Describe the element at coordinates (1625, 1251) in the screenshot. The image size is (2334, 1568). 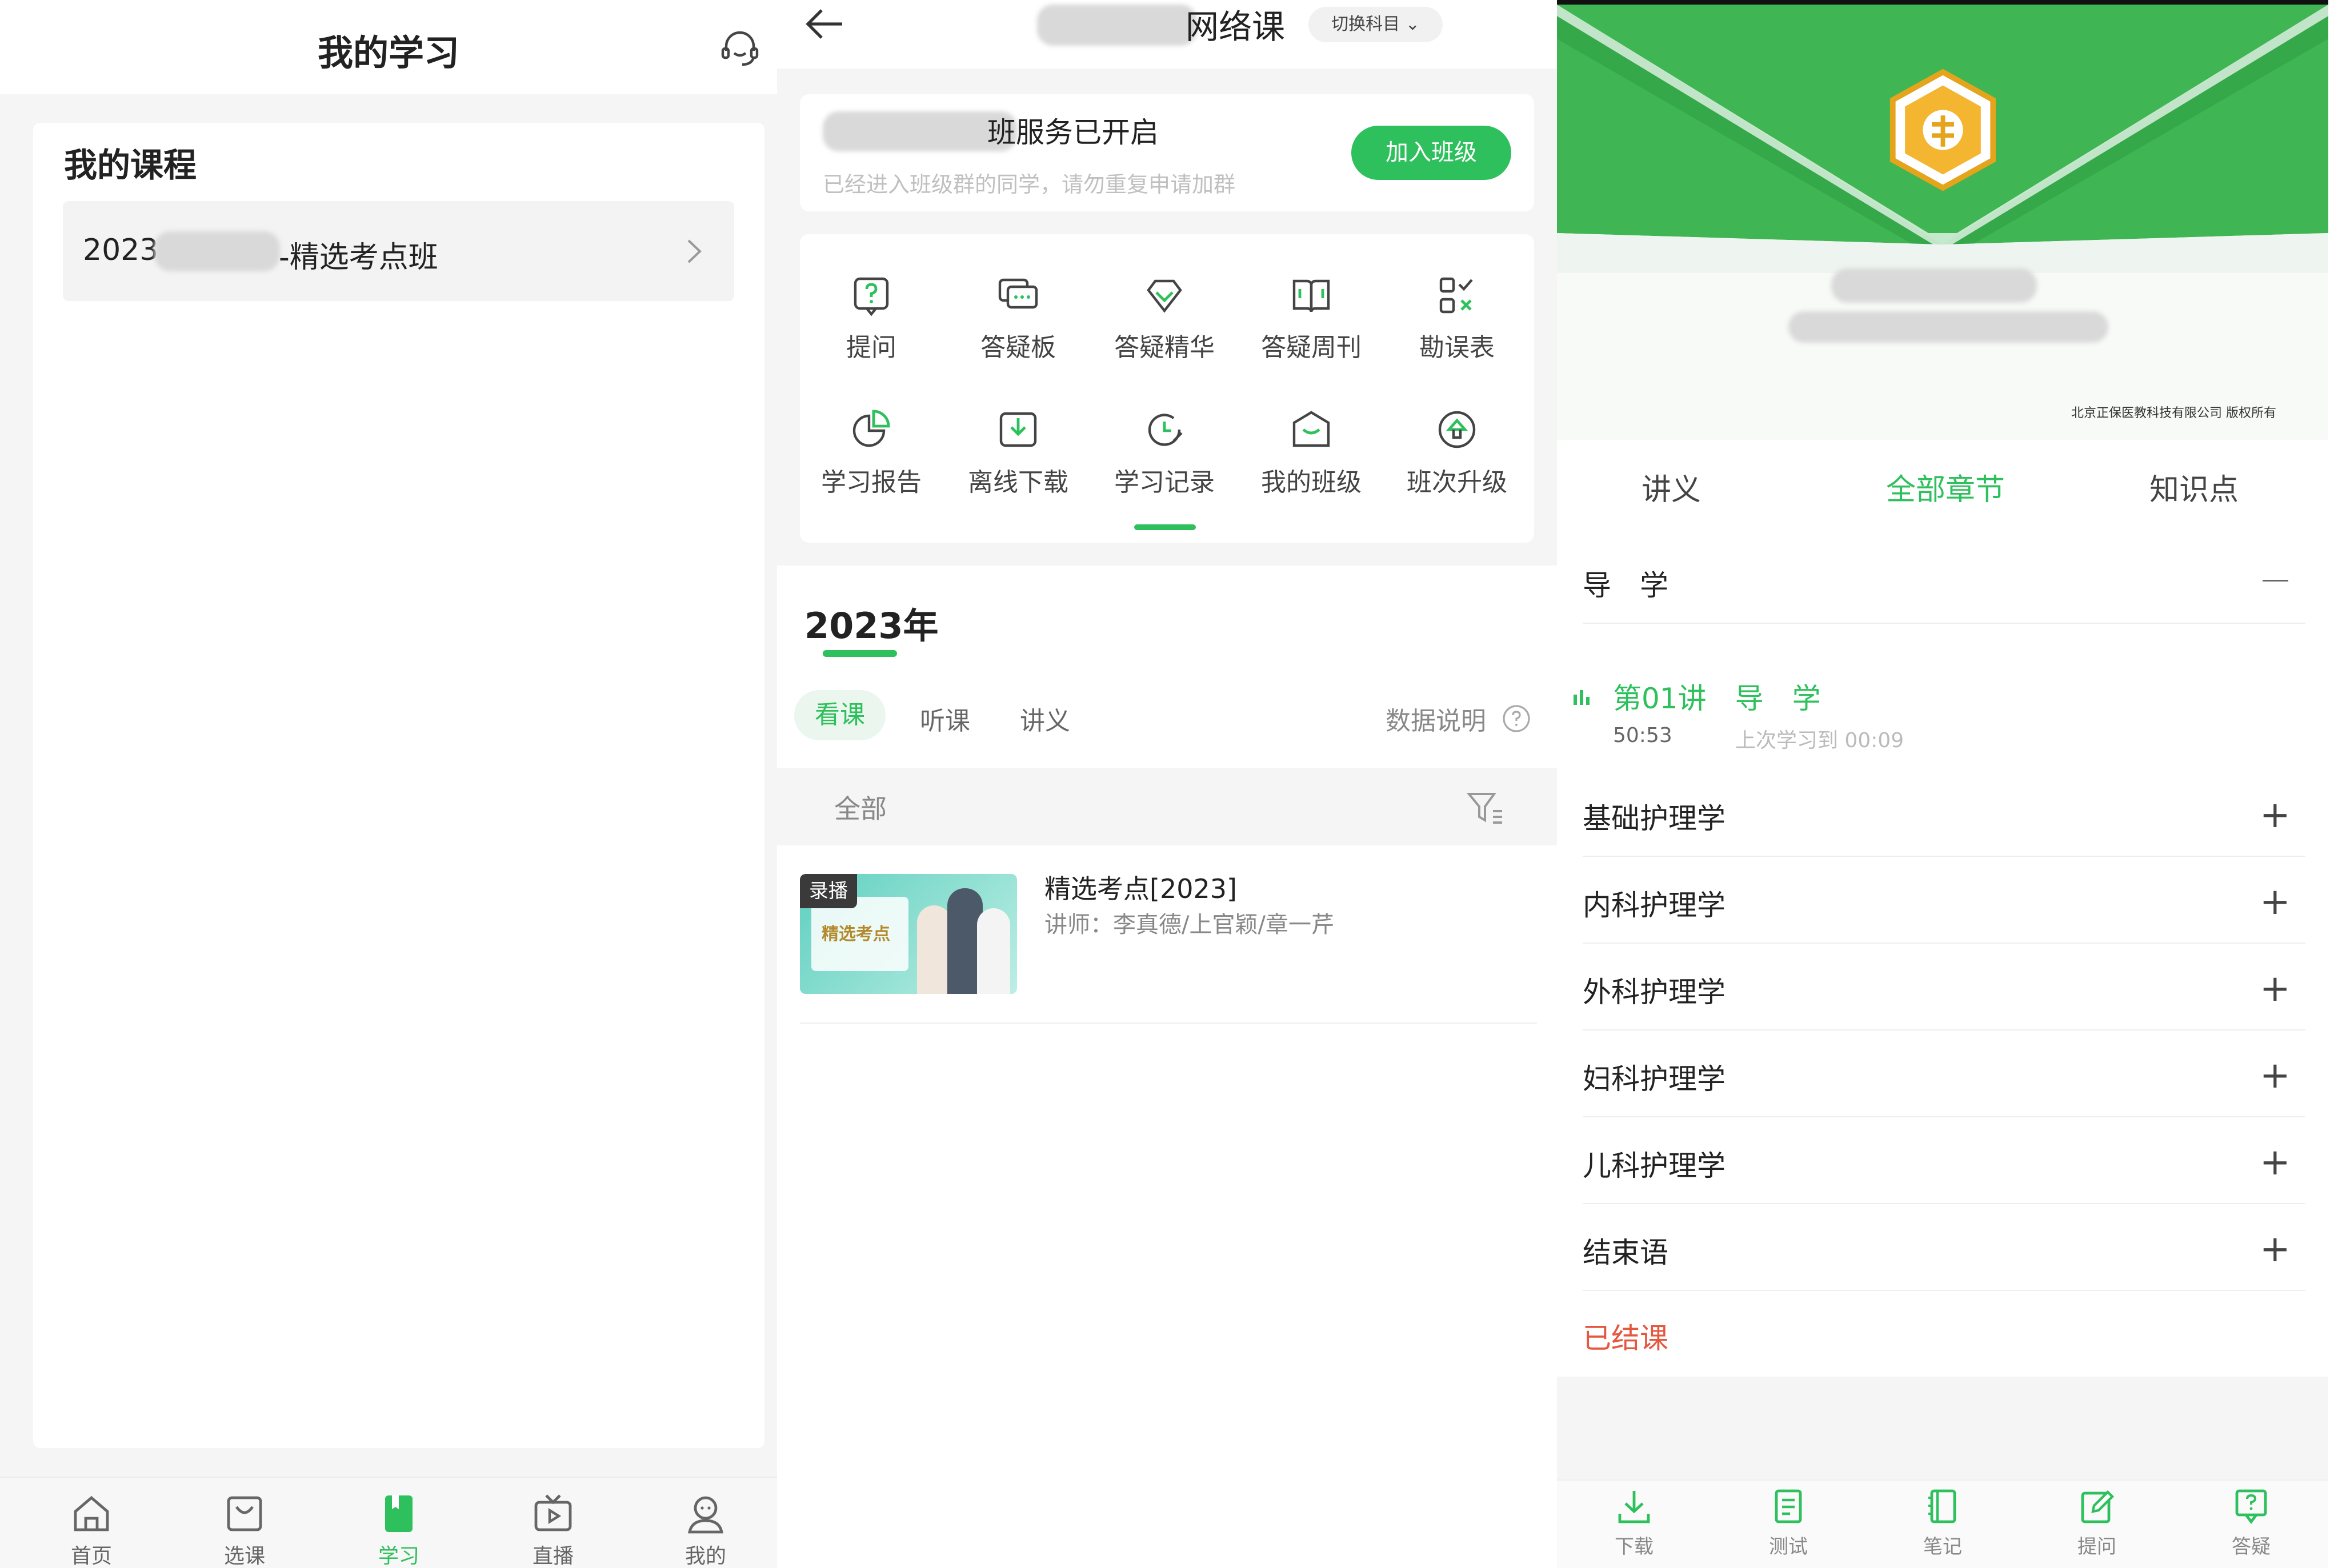
I see `chapter-row: 结束语` at that location.